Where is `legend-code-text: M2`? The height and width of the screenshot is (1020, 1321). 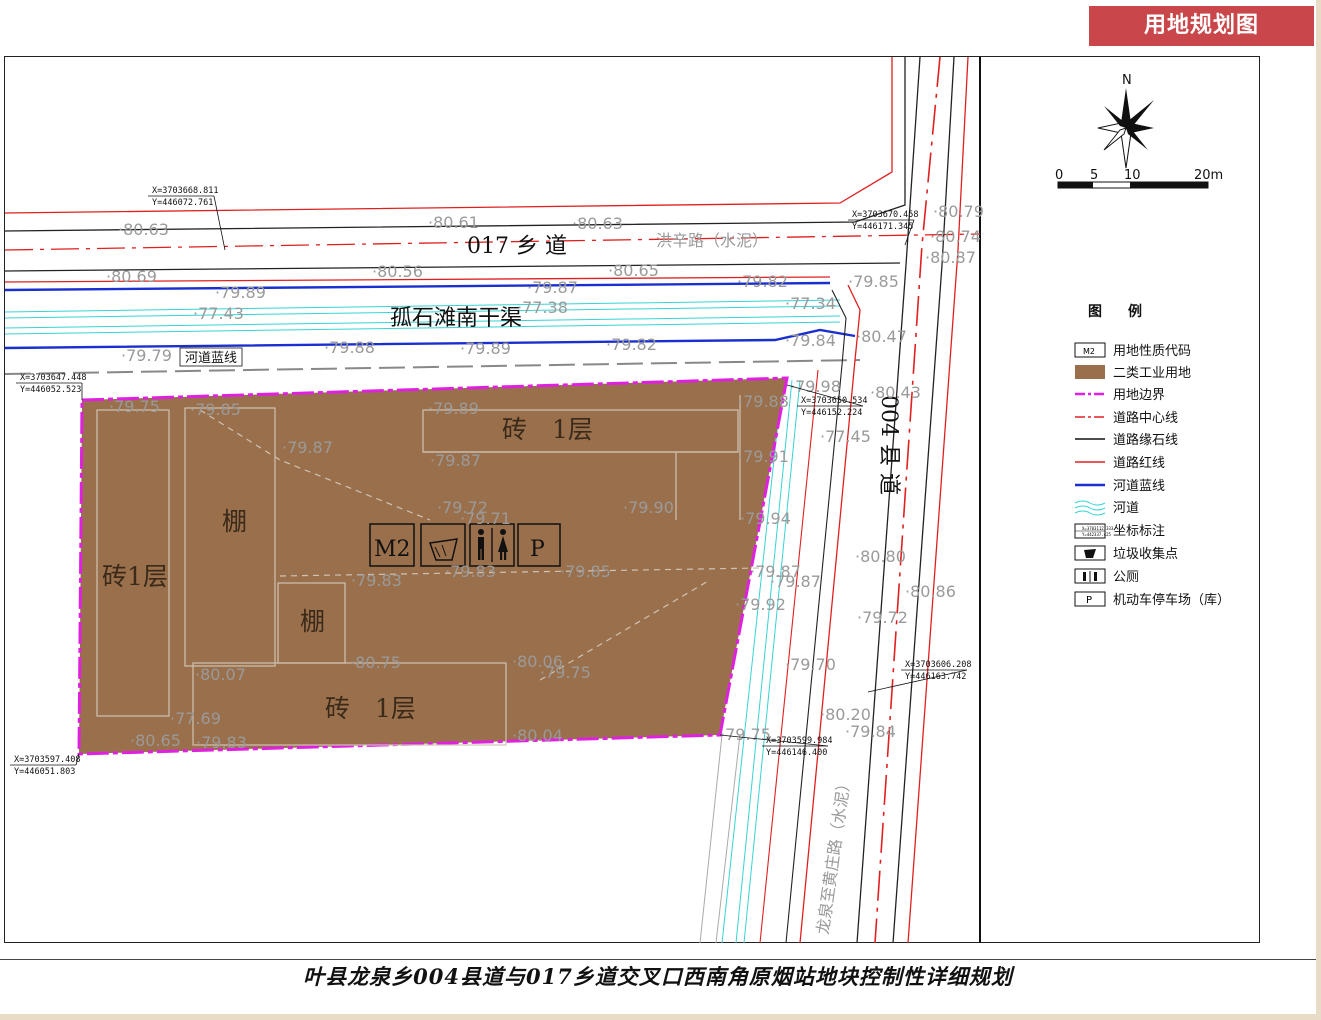
legend-code-text: M2 is located at coordinates (1089, 351).